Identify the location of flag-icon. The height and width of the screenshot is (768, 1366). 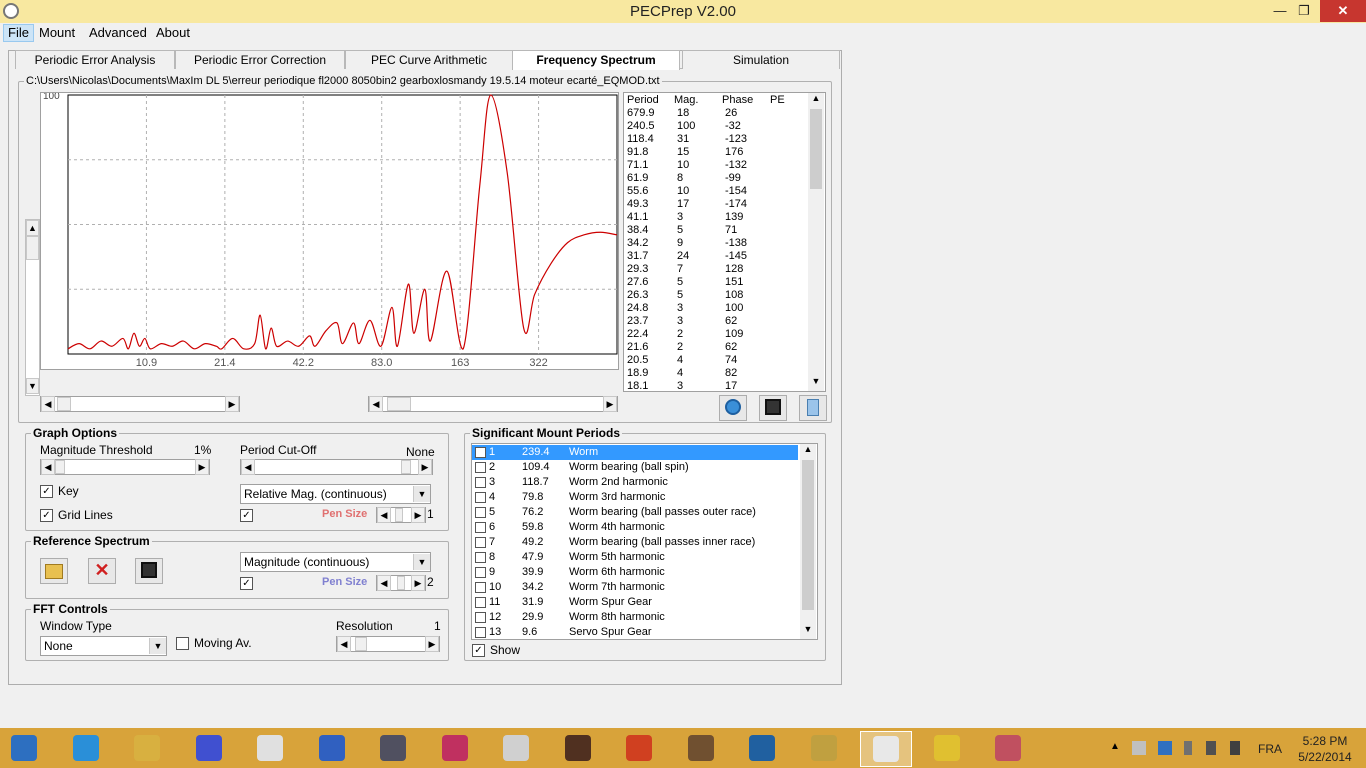
(1139, 748).